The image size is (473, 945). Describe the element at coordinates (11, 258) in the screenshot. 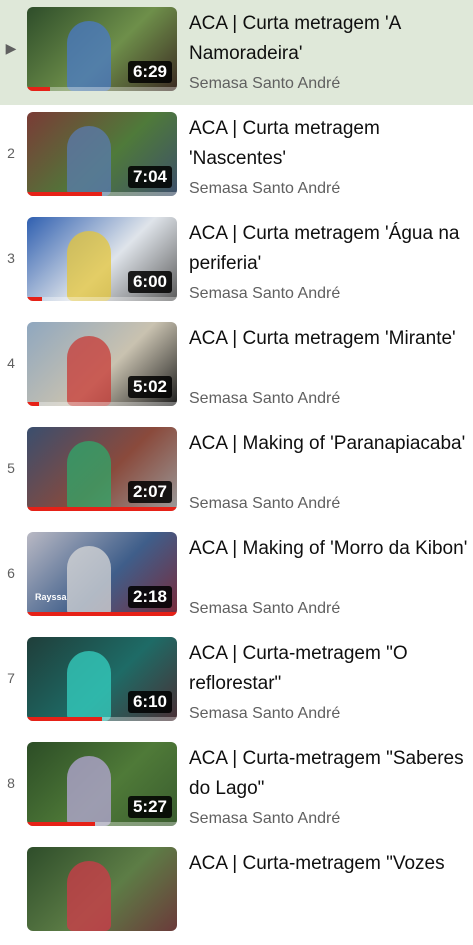

I see `playlist-index: 3` at that location.